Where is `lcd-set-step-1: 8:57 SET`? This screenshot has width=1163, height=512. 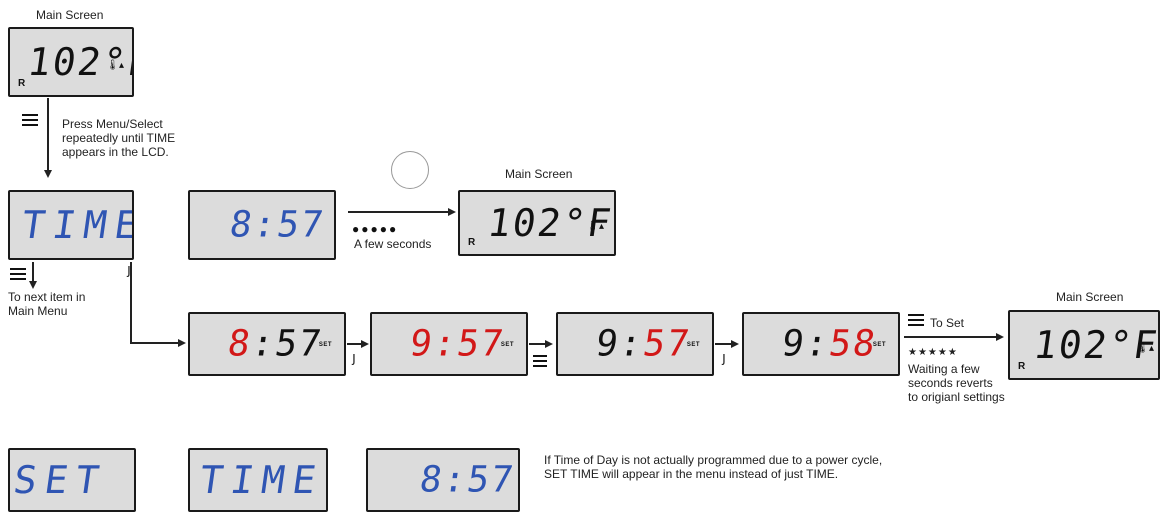 lcd-set-step-1: 8:57 SET is located at coordinates (267, 344).